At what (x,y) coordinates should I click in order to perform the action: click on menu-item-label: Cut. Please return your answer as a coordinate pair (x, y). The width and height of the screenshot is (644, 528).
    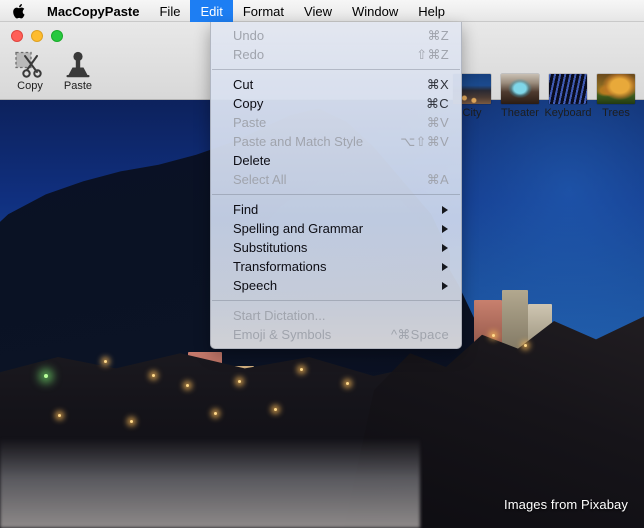
    Looking at the image, I should click on (243, 84).